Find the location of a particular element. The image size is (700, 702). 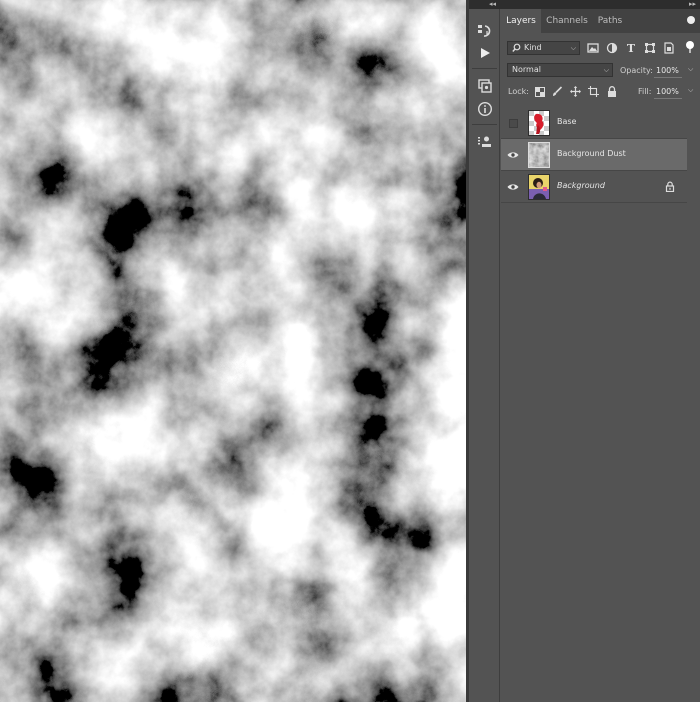

lock-position-icon is located at coordinates (575, 91).